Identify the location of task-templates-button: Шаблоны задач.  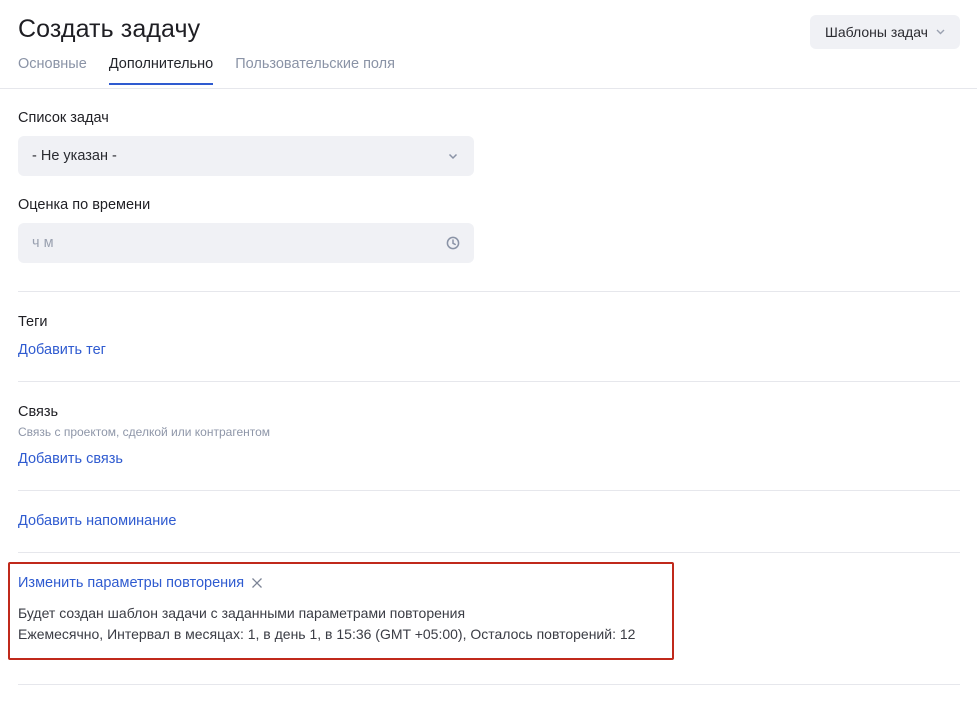
(885, 32).